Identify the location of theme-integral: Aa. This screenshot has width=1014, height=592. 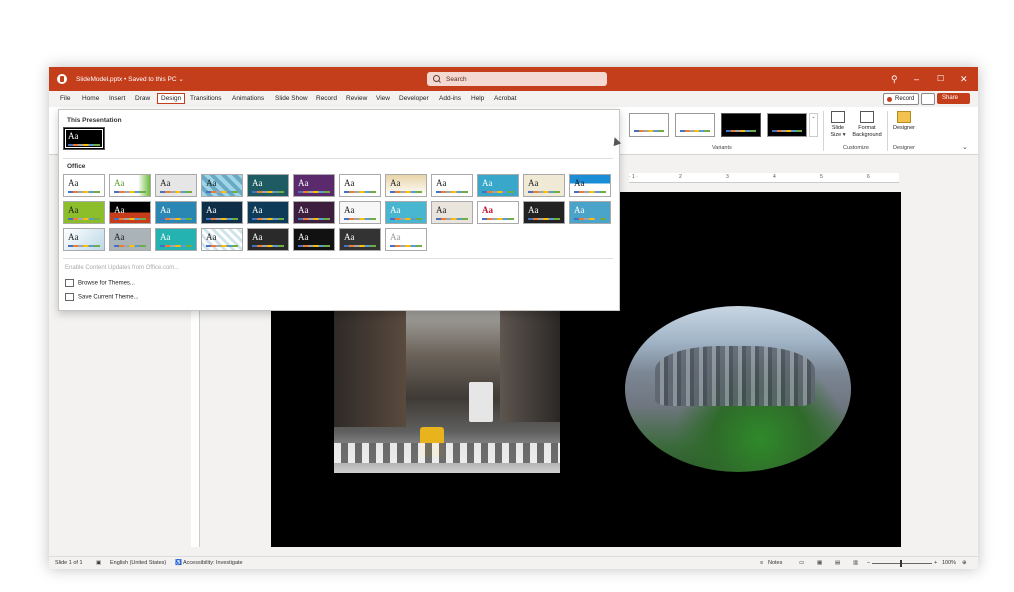
(176, 185).